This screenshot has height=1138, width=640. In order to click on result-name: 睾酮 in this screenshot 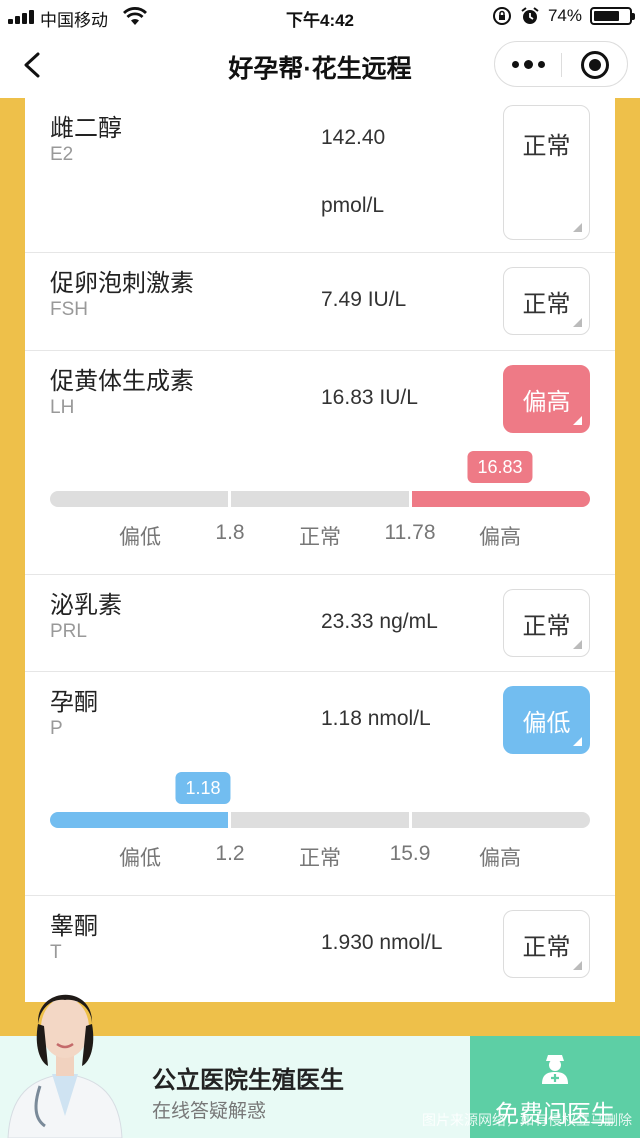, I will do `click(74, 926)`.